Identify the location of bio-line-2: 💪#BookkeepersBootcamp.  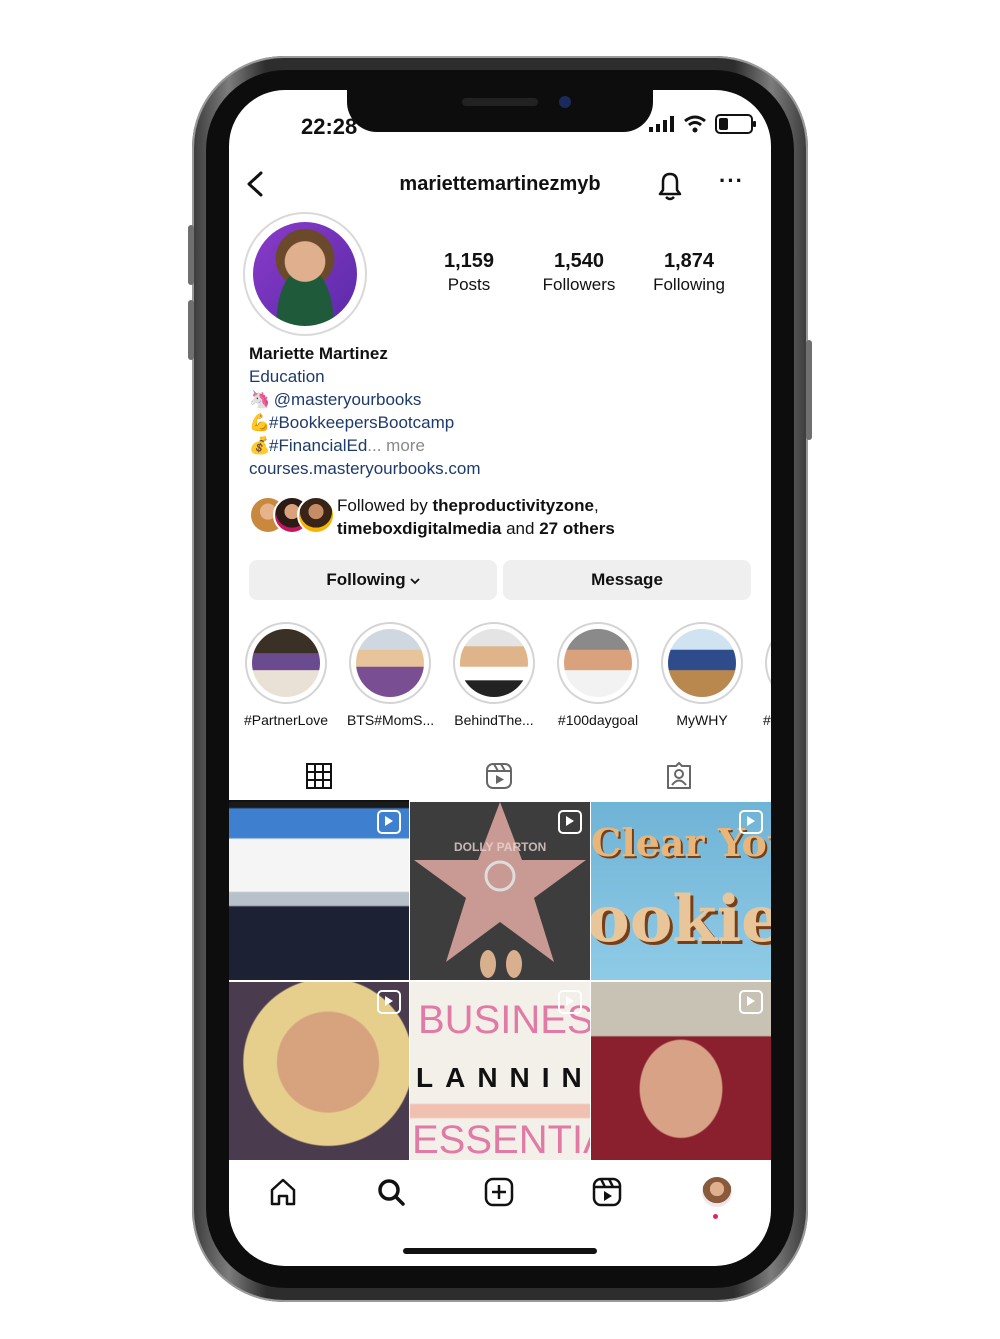
(499, 422).